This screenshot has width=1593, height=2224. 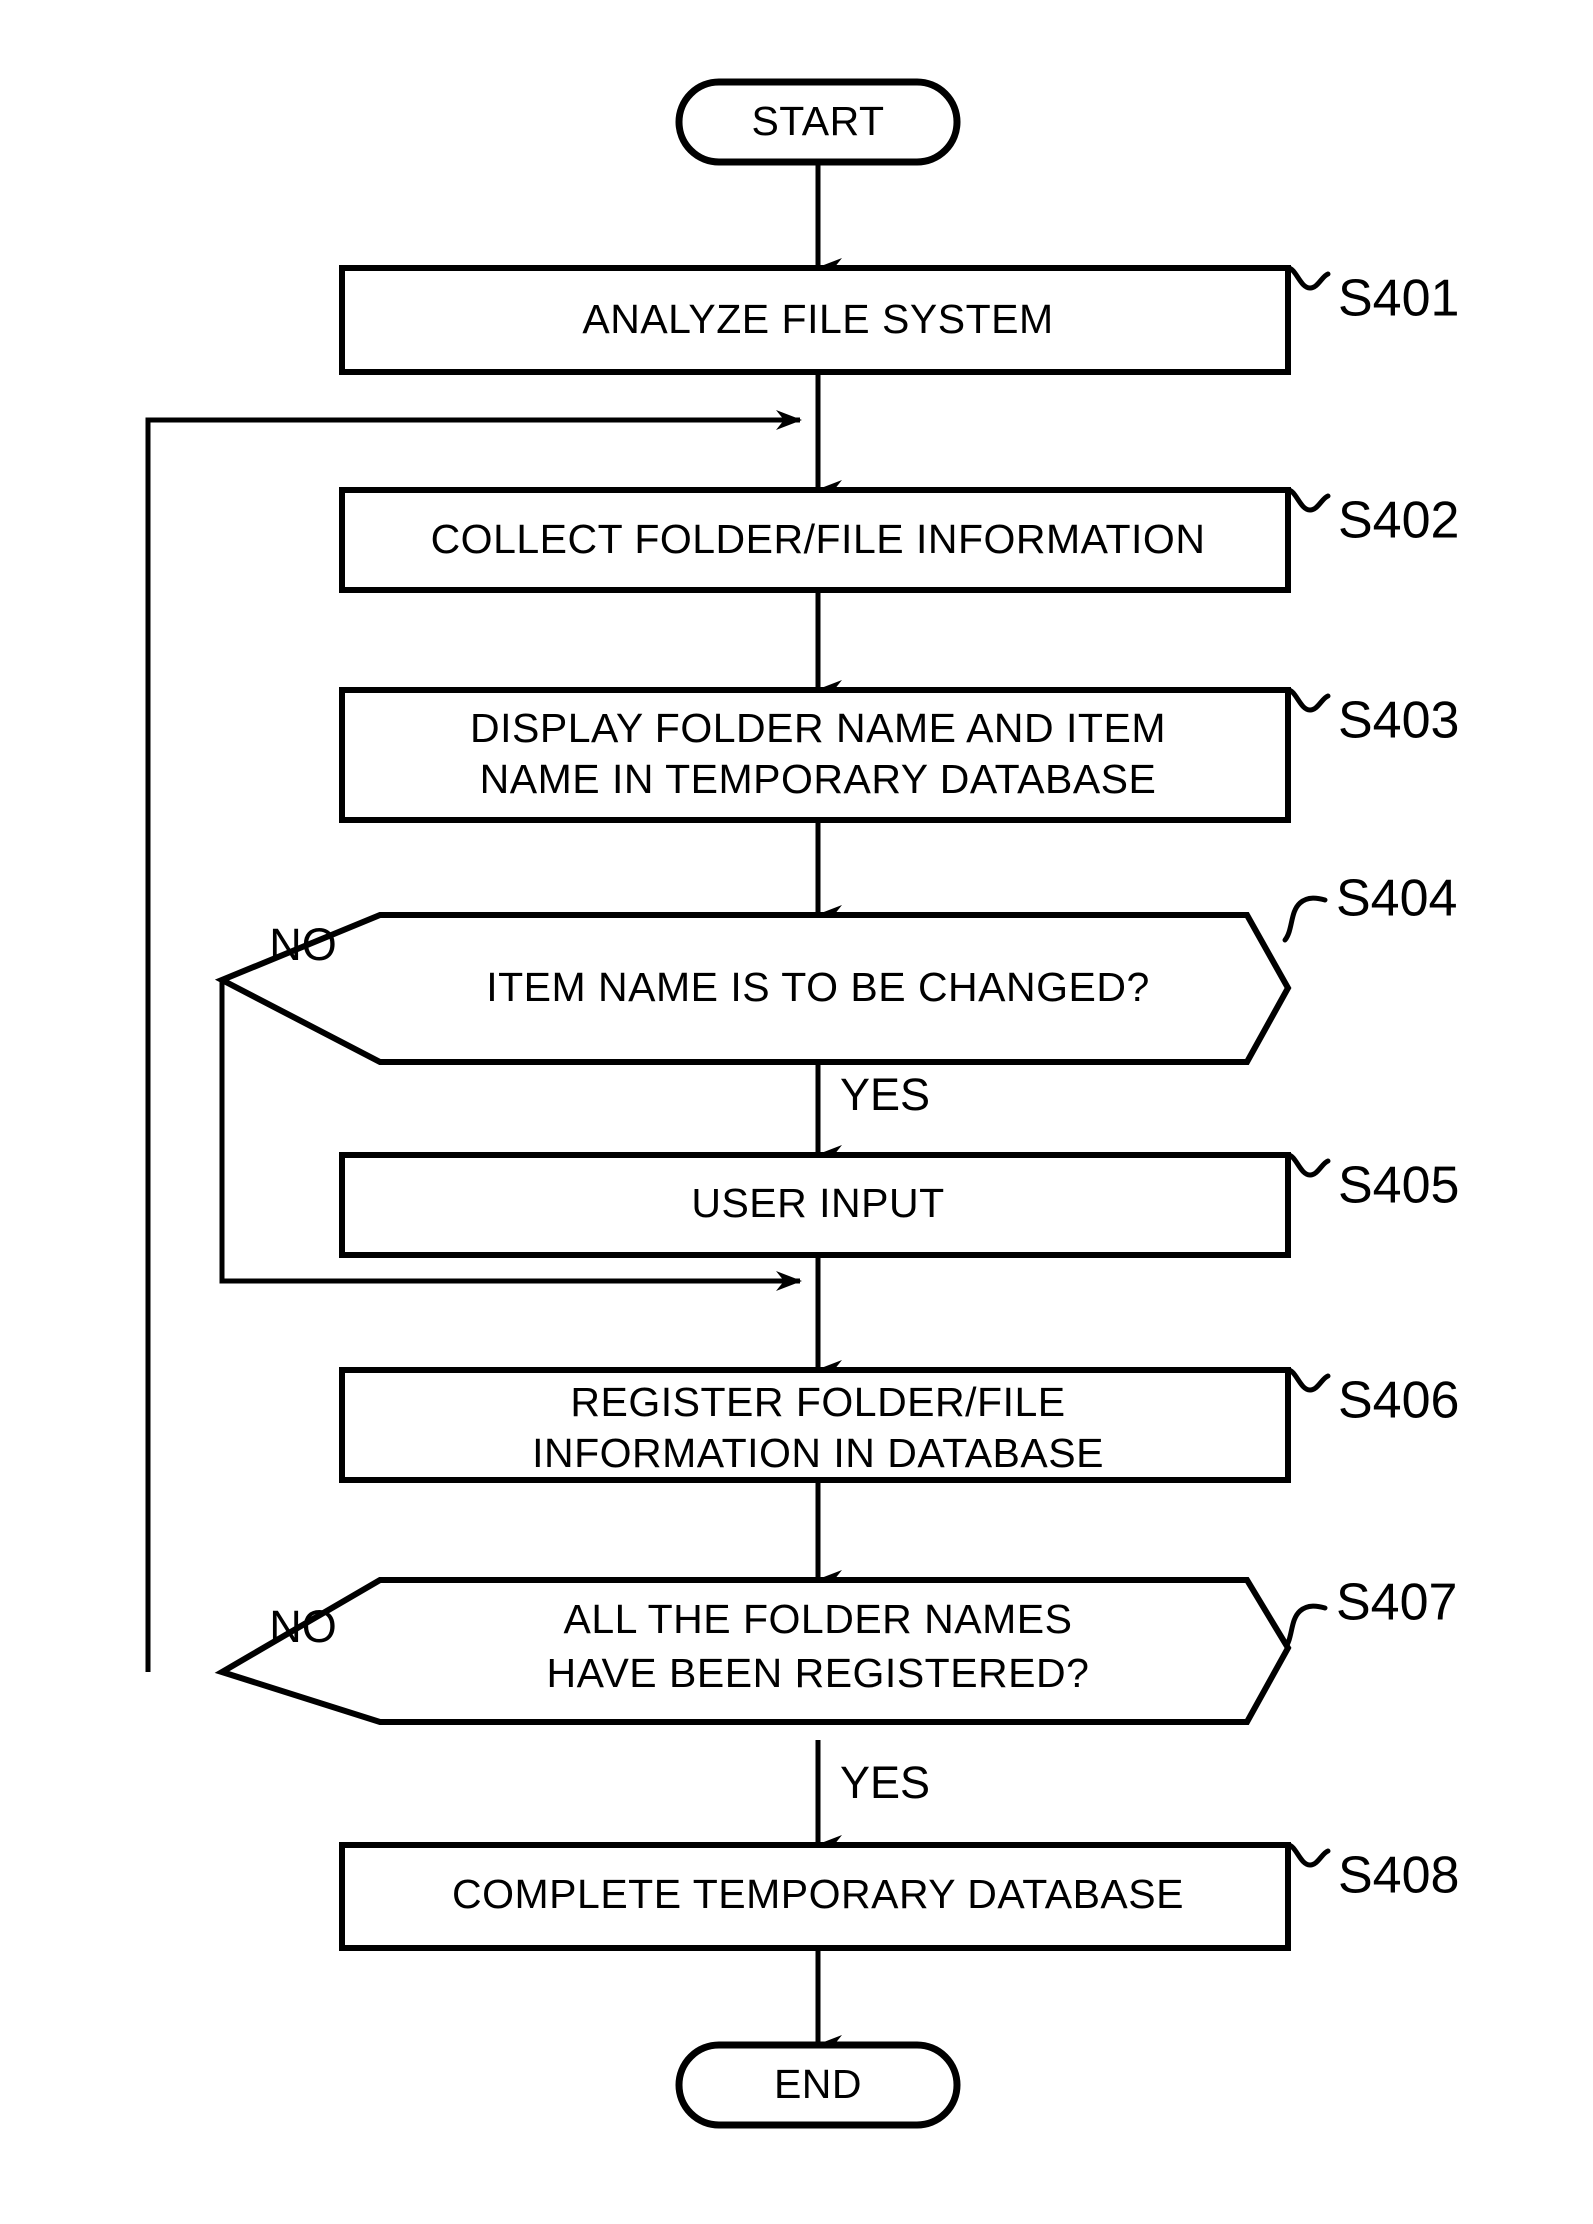 I want to click on node-s404-label: ITEM NAME IS TO BE CHANGED?, so click(x=818, y=987).